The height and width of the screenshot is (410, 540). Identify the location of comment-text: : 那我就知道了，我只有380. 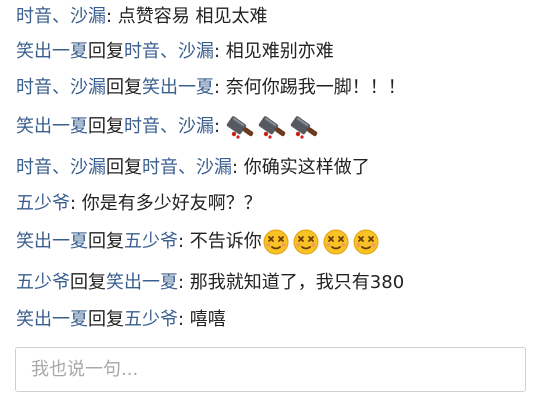
(291, 282).